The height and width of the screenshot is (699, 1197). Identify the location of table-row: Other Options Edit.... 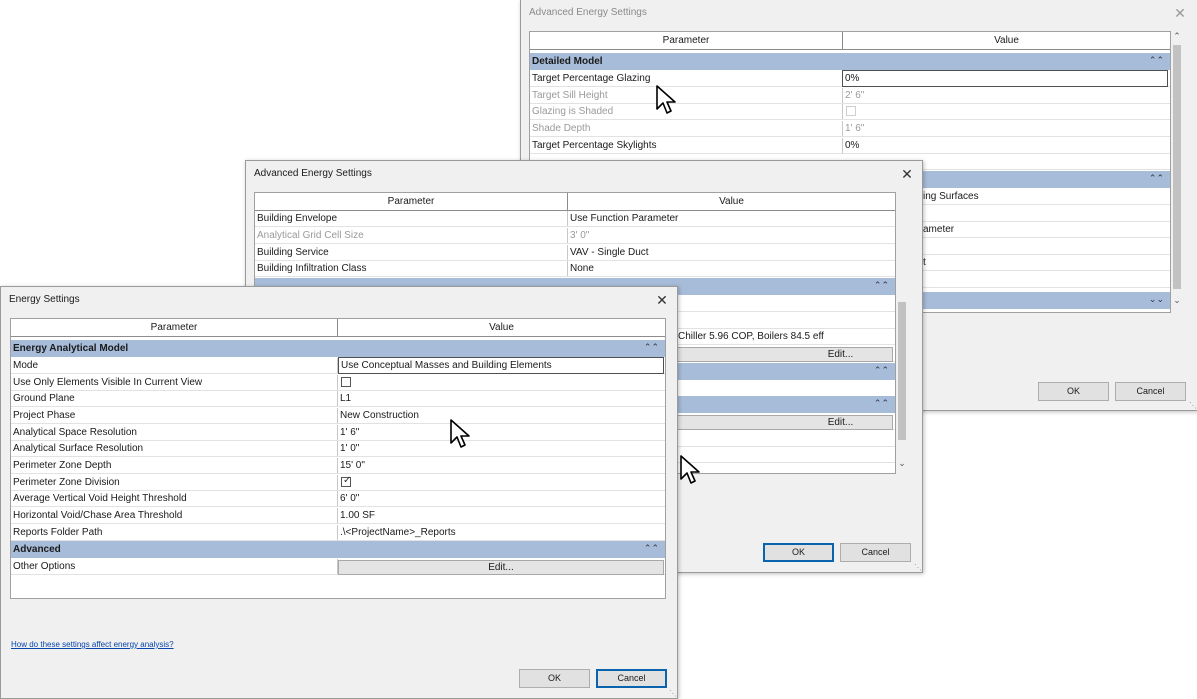
(338, 567).